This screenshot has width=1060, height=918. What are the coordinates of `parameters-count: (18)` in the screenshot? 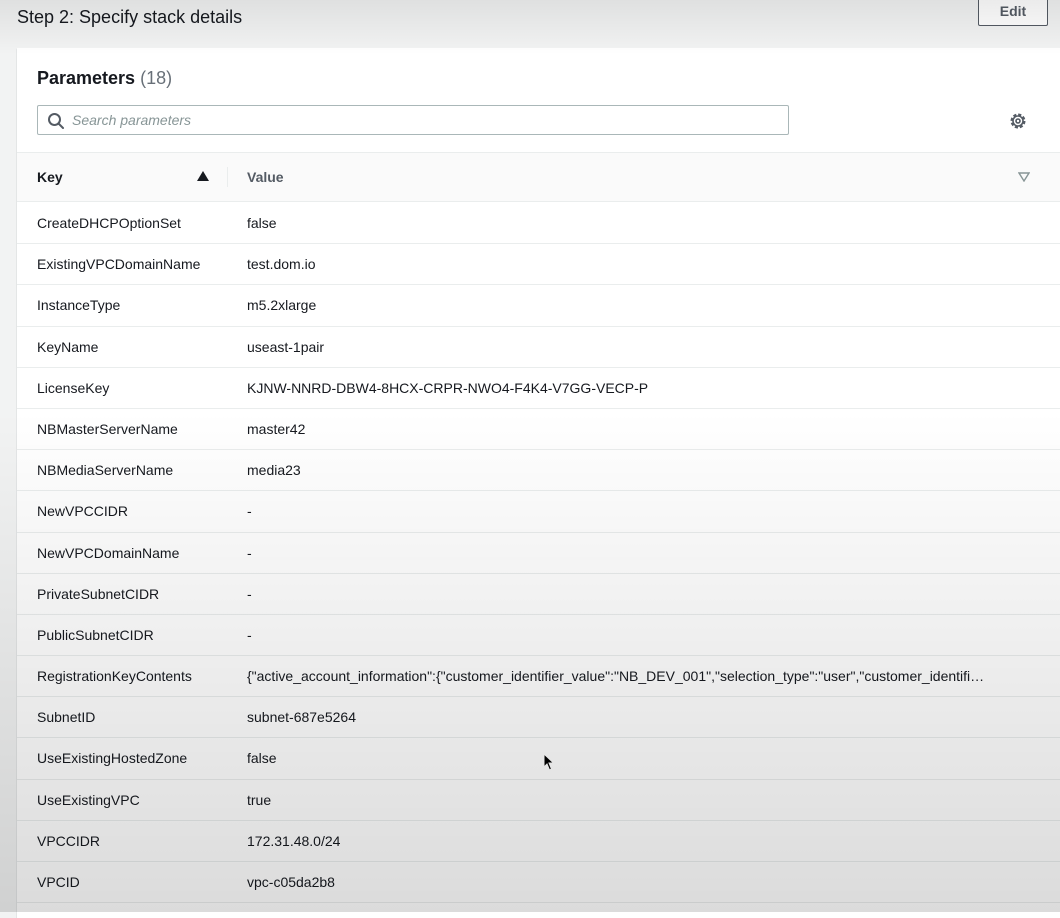 It's located at (156, 78).